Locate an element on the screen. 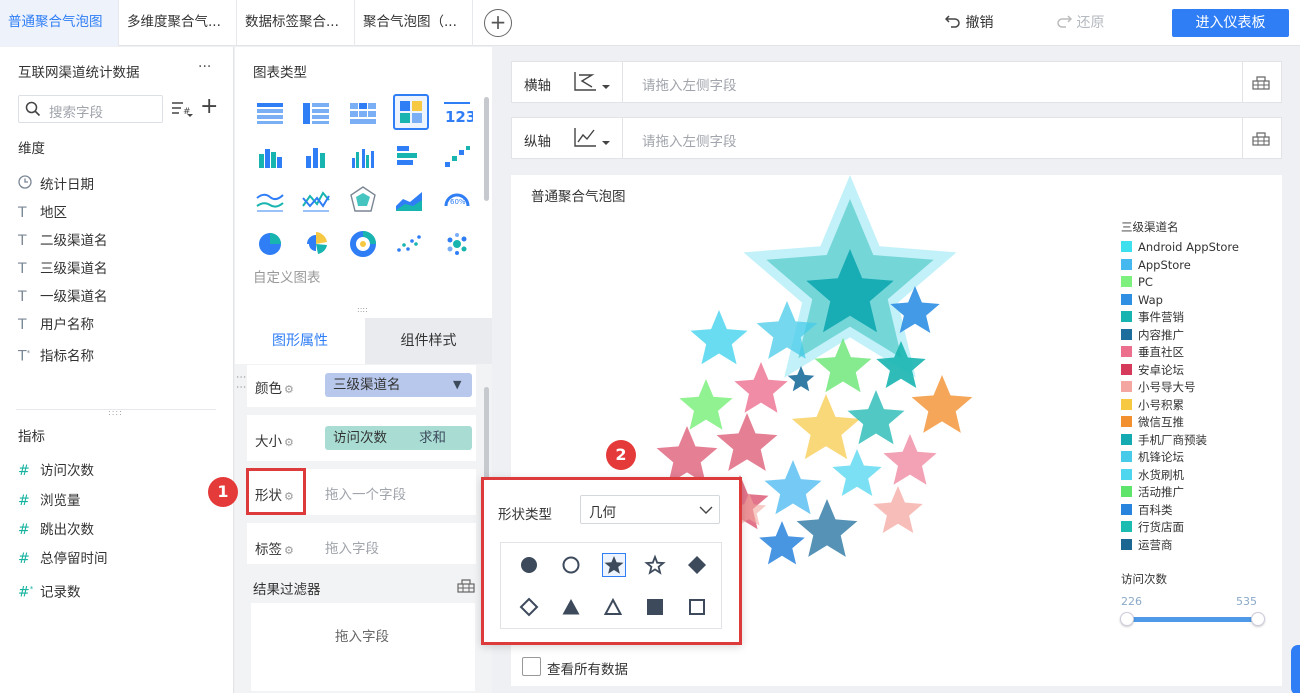 The width and height of the screenshot is (1300, 693). square-shape-icon is located at coordinates (655, 607).